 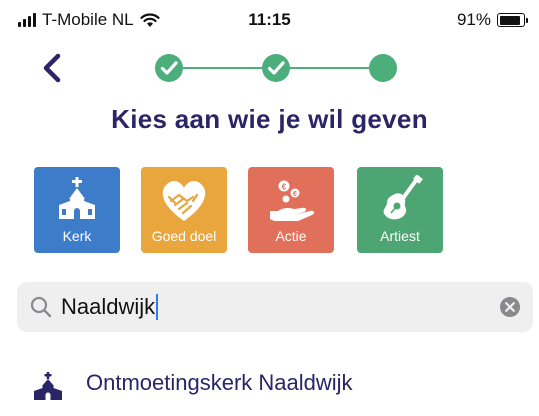 What do you see at coordinates (403, 197) in the screenshot?
I see `guitar-icon` at bounding box center [403, 197].